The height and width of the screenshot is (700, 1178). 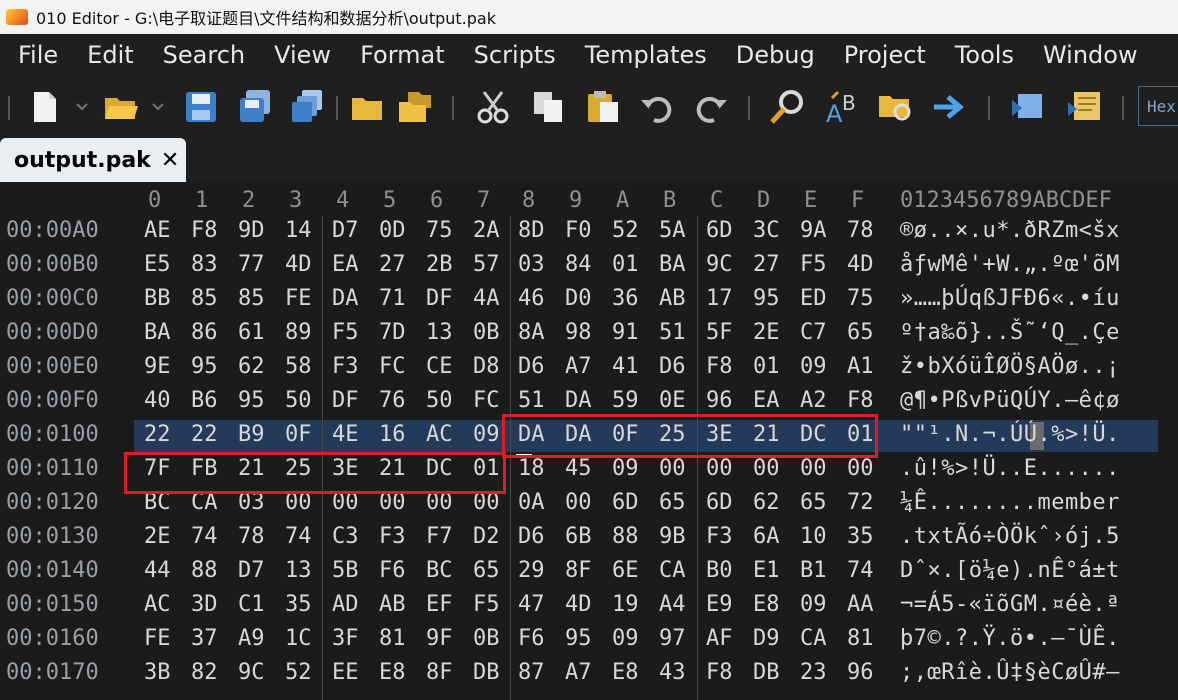 I want to click on ascii-text: ¼Ê........member, so click(x=1010, y=502).